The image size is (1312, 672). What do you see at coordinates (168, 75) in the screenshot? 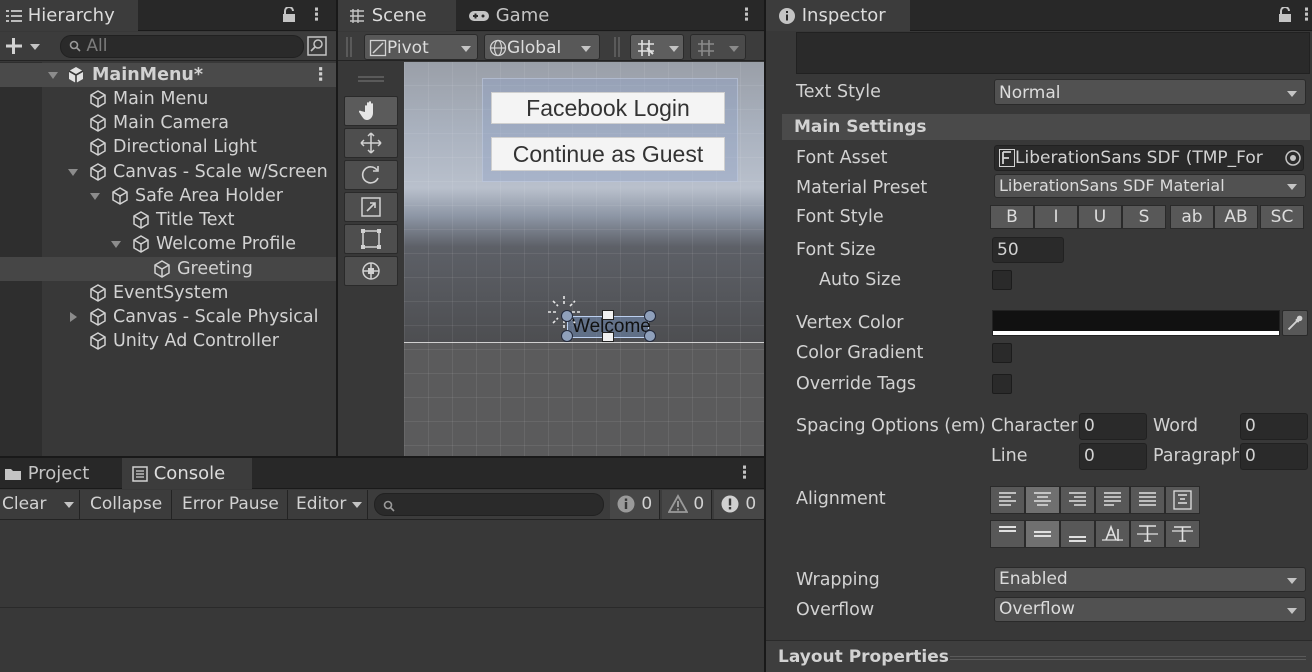
I see `scene-row: MainMenu* ⋮` at bounding box center [168, 75].